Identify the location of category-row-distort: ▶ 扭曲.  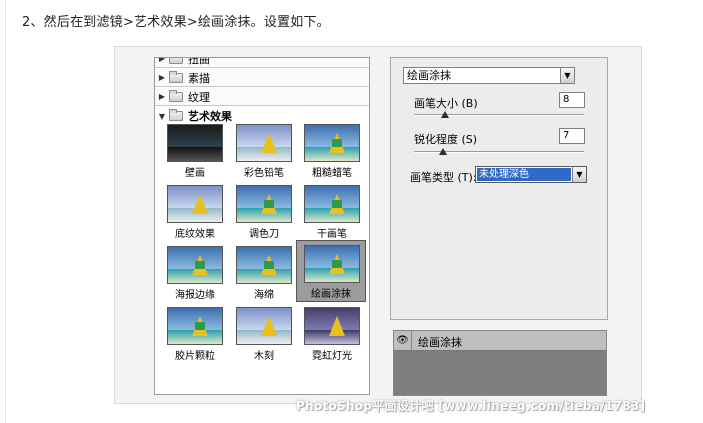
(262, 62).